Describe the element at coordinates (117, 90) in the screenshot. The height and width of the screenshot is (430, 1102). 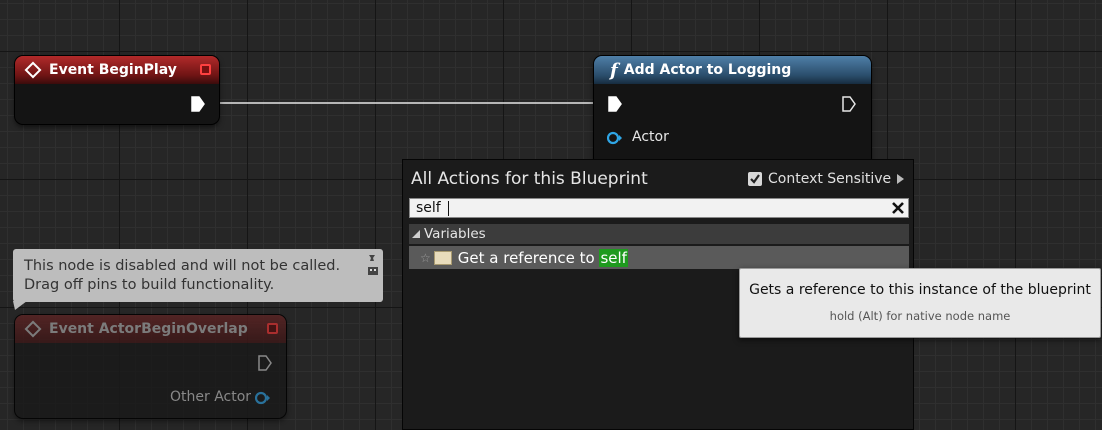
I see `event-beginplay-node: Event BeginPlay` at that location.